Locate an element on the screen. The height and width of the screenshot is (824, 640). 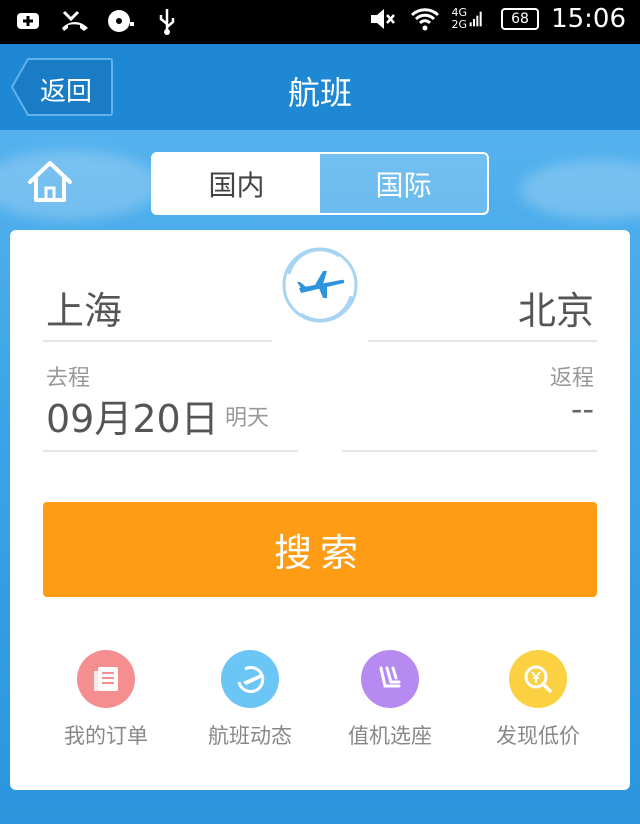
return-date: -- is located at coordinates (582, 409).